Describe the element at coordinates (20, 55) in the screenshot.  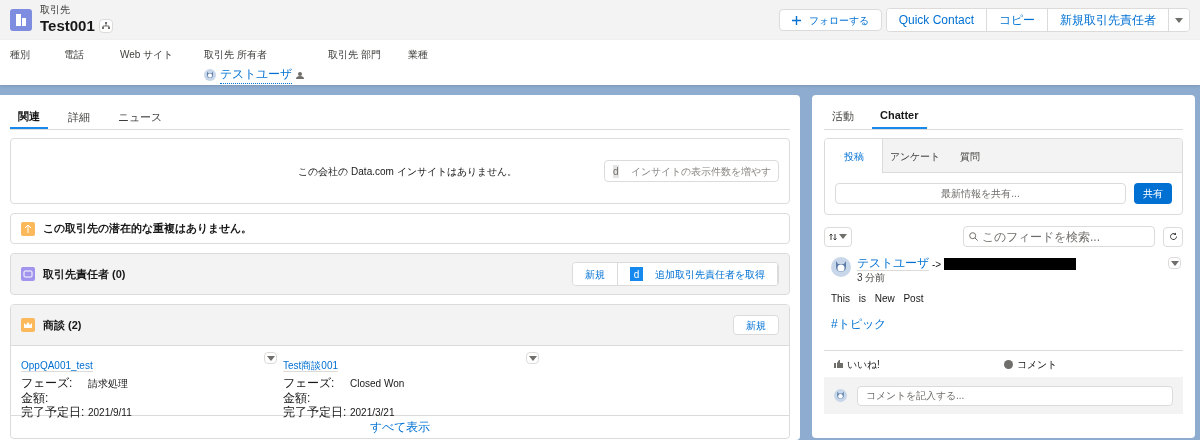
I see `field-label: 種別` at that location.